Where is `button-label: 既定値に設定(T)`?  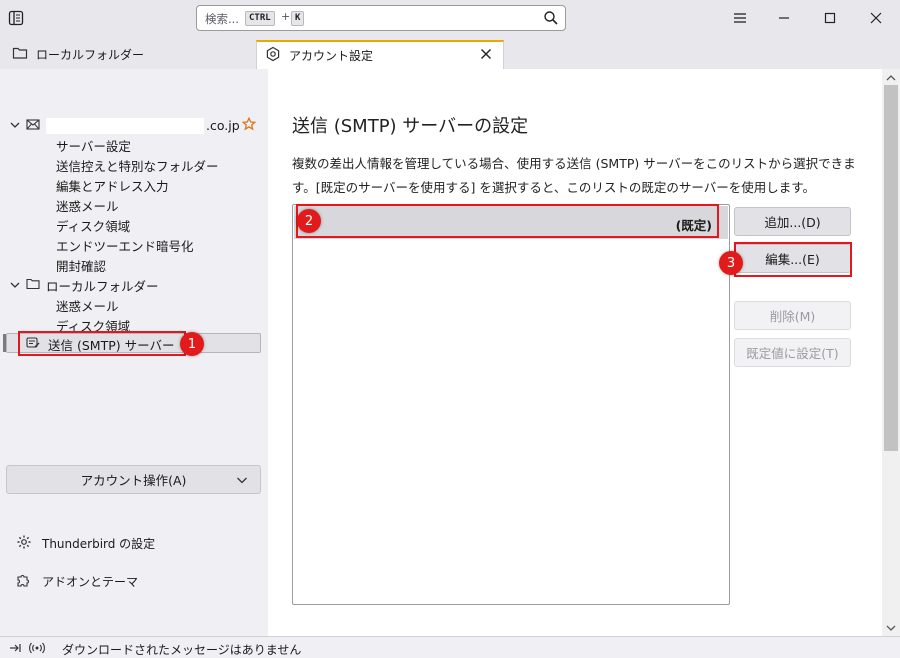
button-label: 既定値に設定(T) is located at coordinates (792, 353).